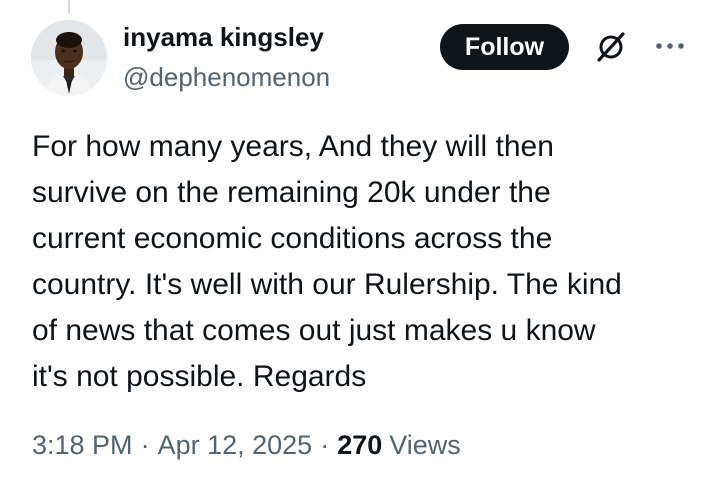 The width and height of the screenshot is (720, 488). I want to click on avatar, so click(69, 58).